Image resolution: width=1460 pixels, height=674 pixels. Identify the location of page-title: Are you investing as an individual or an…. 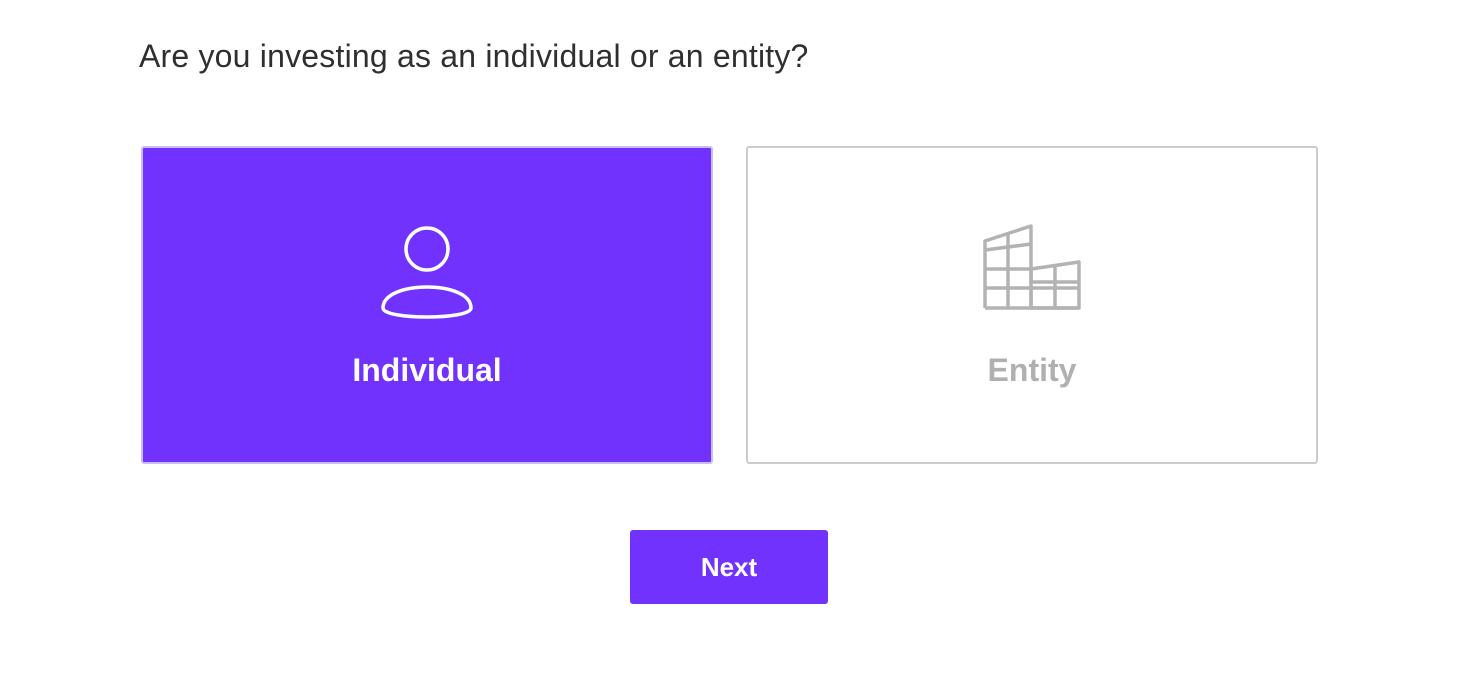
(474, 56).